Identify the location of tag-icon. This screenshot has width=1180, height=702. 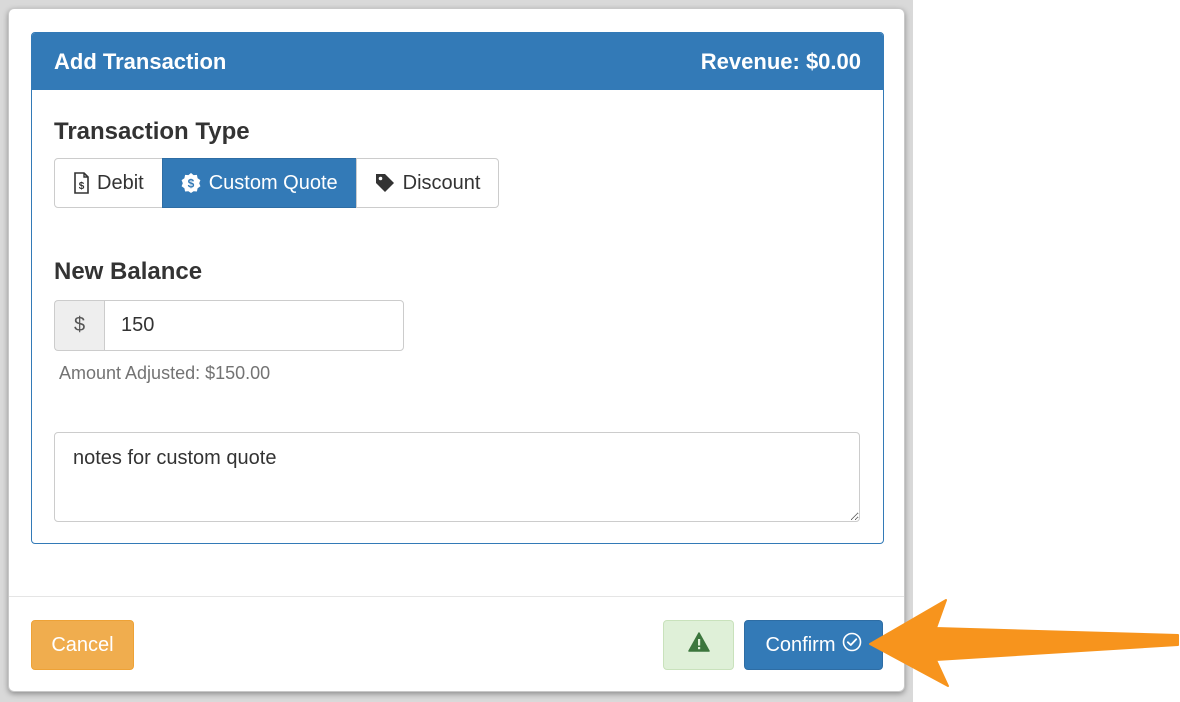
(385, 183).